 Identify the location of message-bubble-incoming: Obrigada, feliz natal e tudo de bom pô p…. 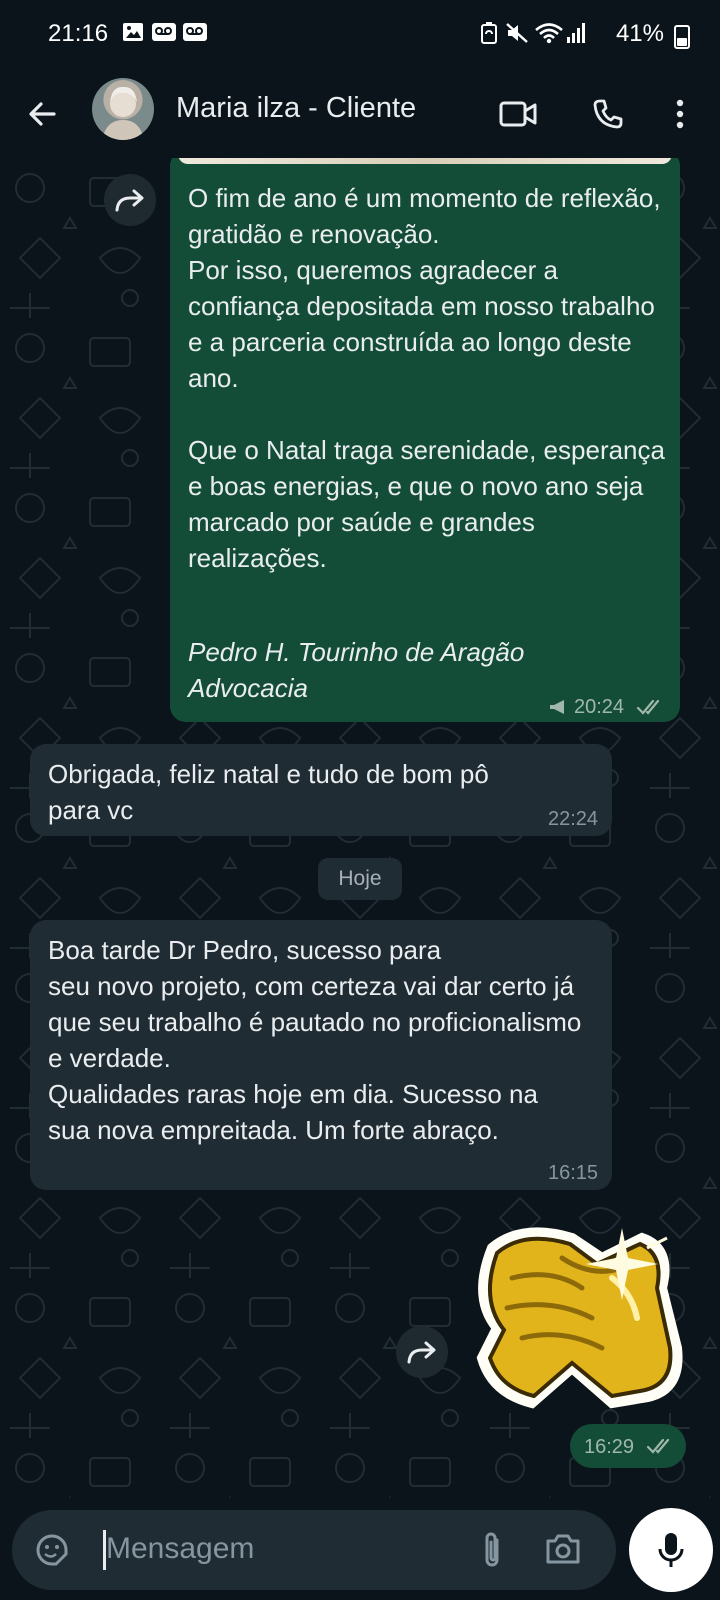
(321, 790).